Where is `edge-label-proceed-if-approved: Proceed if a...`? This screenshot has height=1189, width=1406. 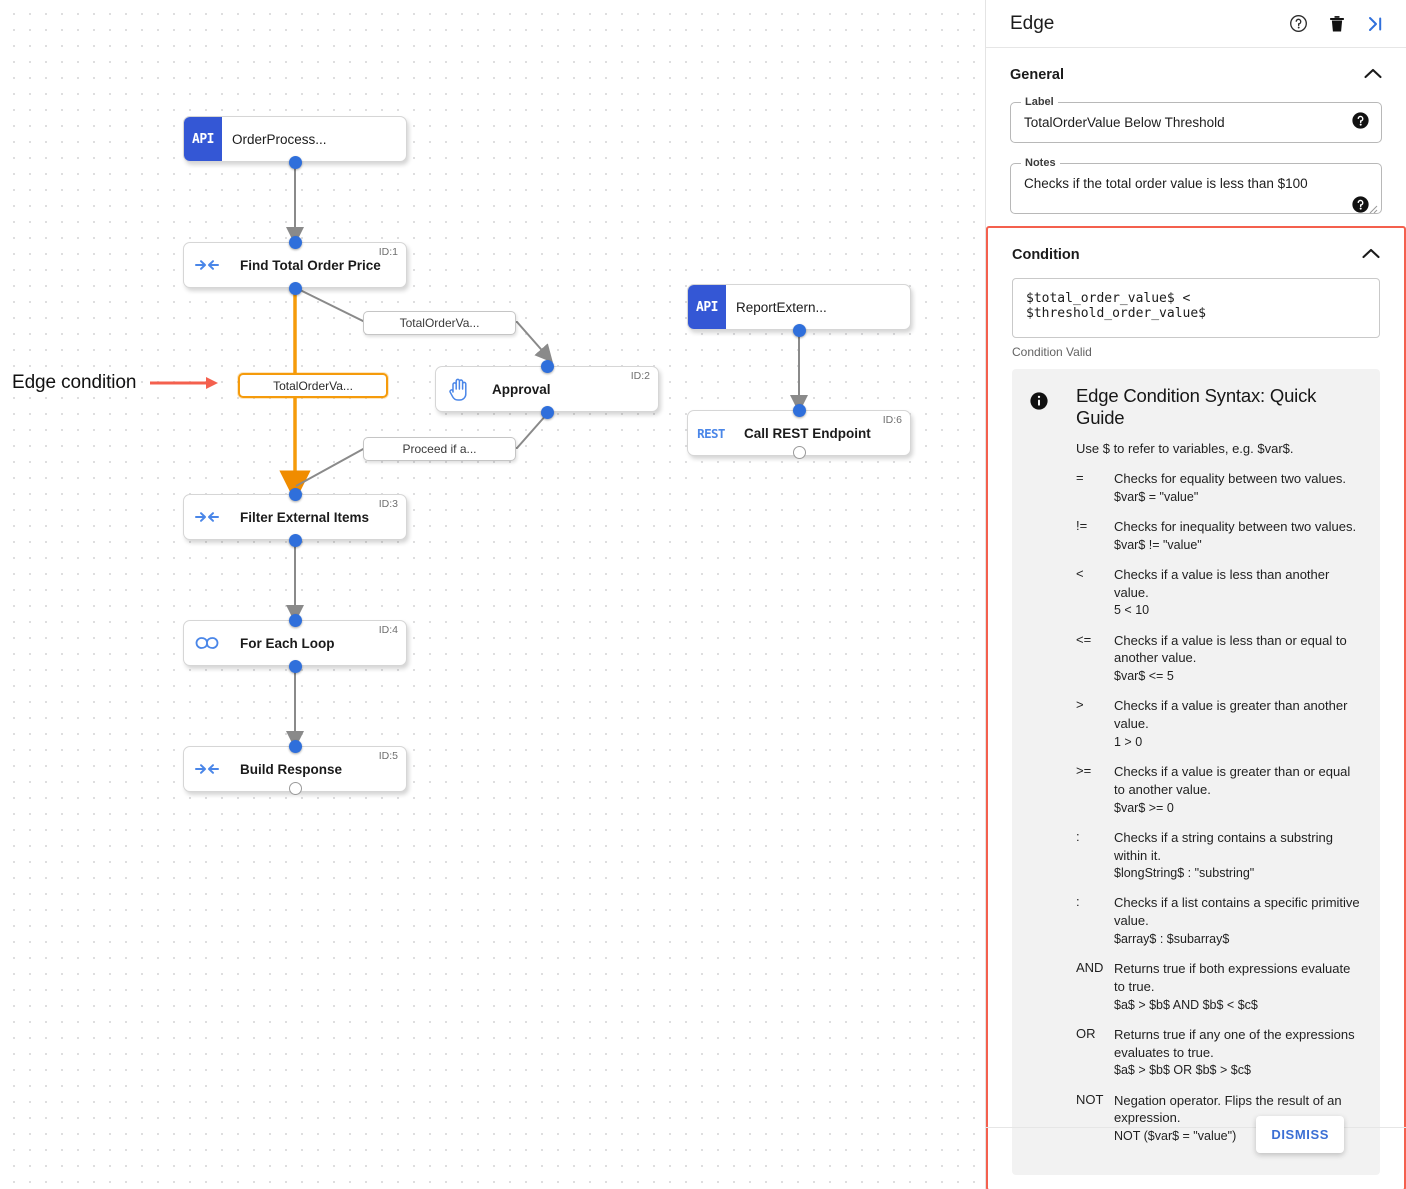 edge-label-proceed-if-approved: Proceed if a... is located at coordinates (439, 449).